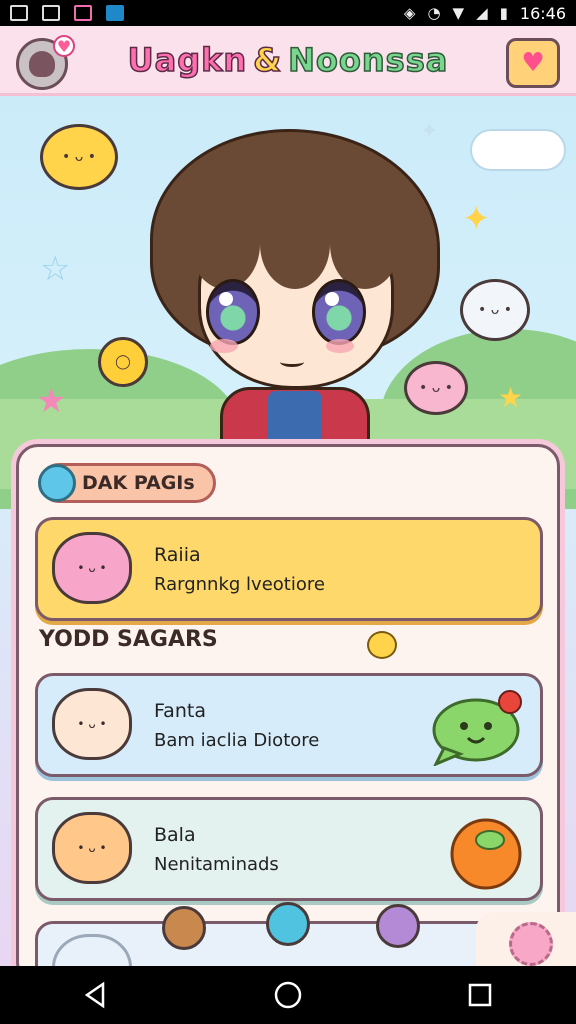 This screenshot has width=576, height=1024. Describe the element at coordinates (292, 362) in the screenshot. I see `character-mouth` at that location.